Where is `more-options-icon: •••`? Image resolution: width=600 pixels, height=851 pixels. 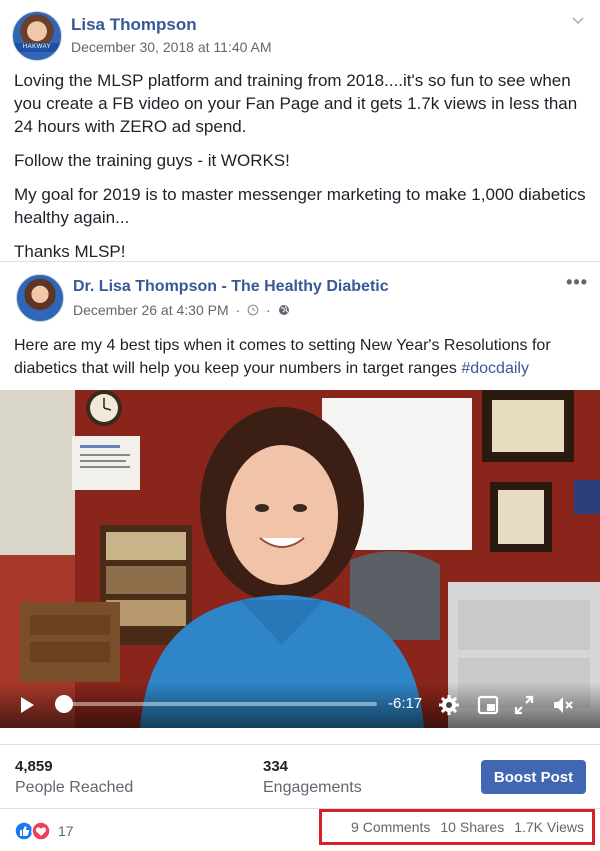
more-options-icon: ••• is located at coordinates (577, 282).